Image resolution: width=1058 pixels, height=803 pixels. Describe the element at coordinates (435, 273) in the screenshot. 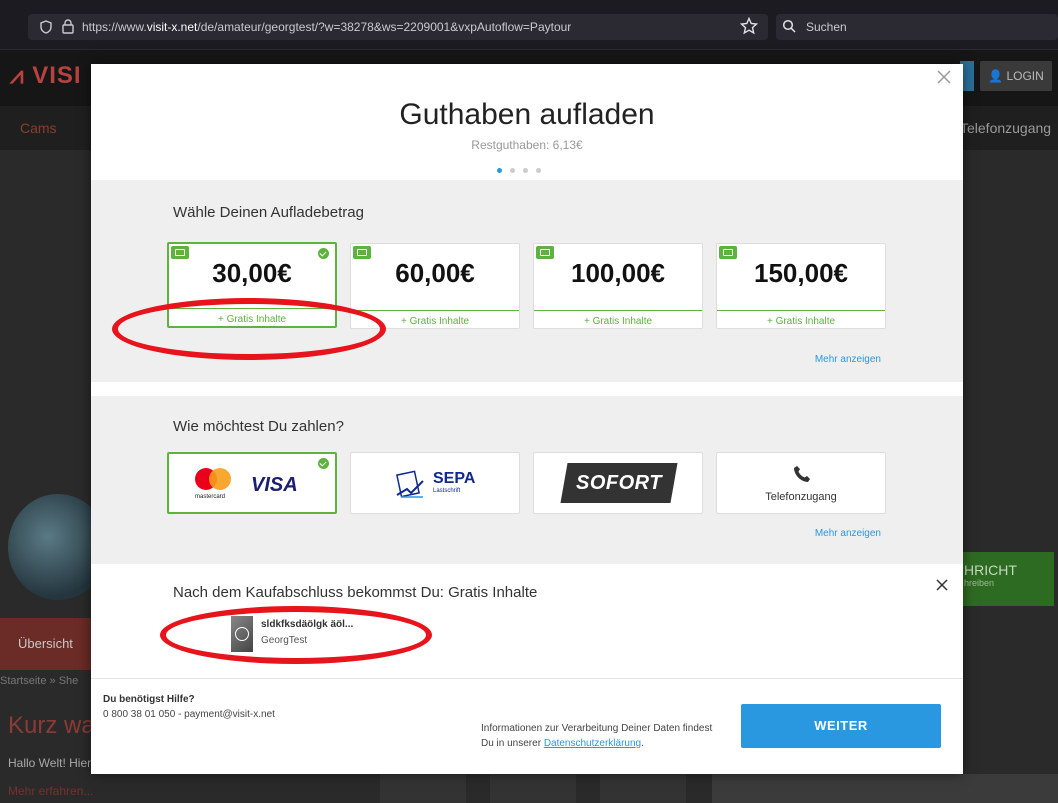

I see `amount-value: 60,00€` at that location.